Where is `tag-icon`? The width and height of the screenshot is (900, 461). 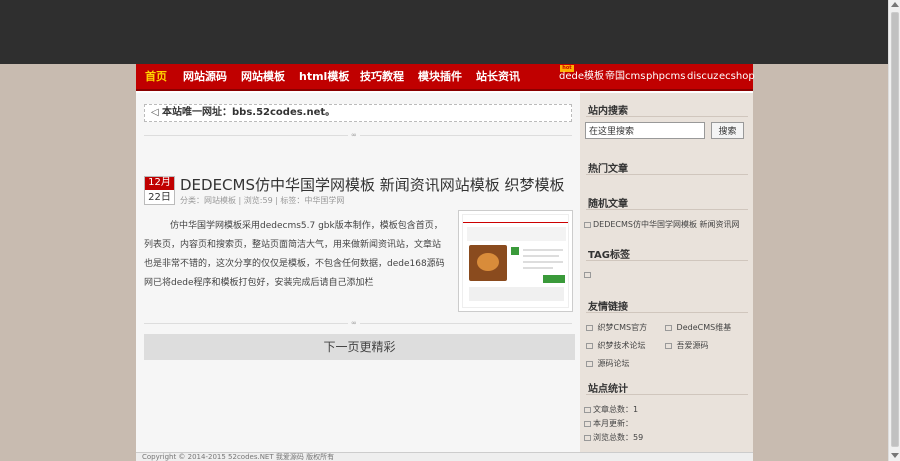 tag-icon is located at coordinates (587, 275).